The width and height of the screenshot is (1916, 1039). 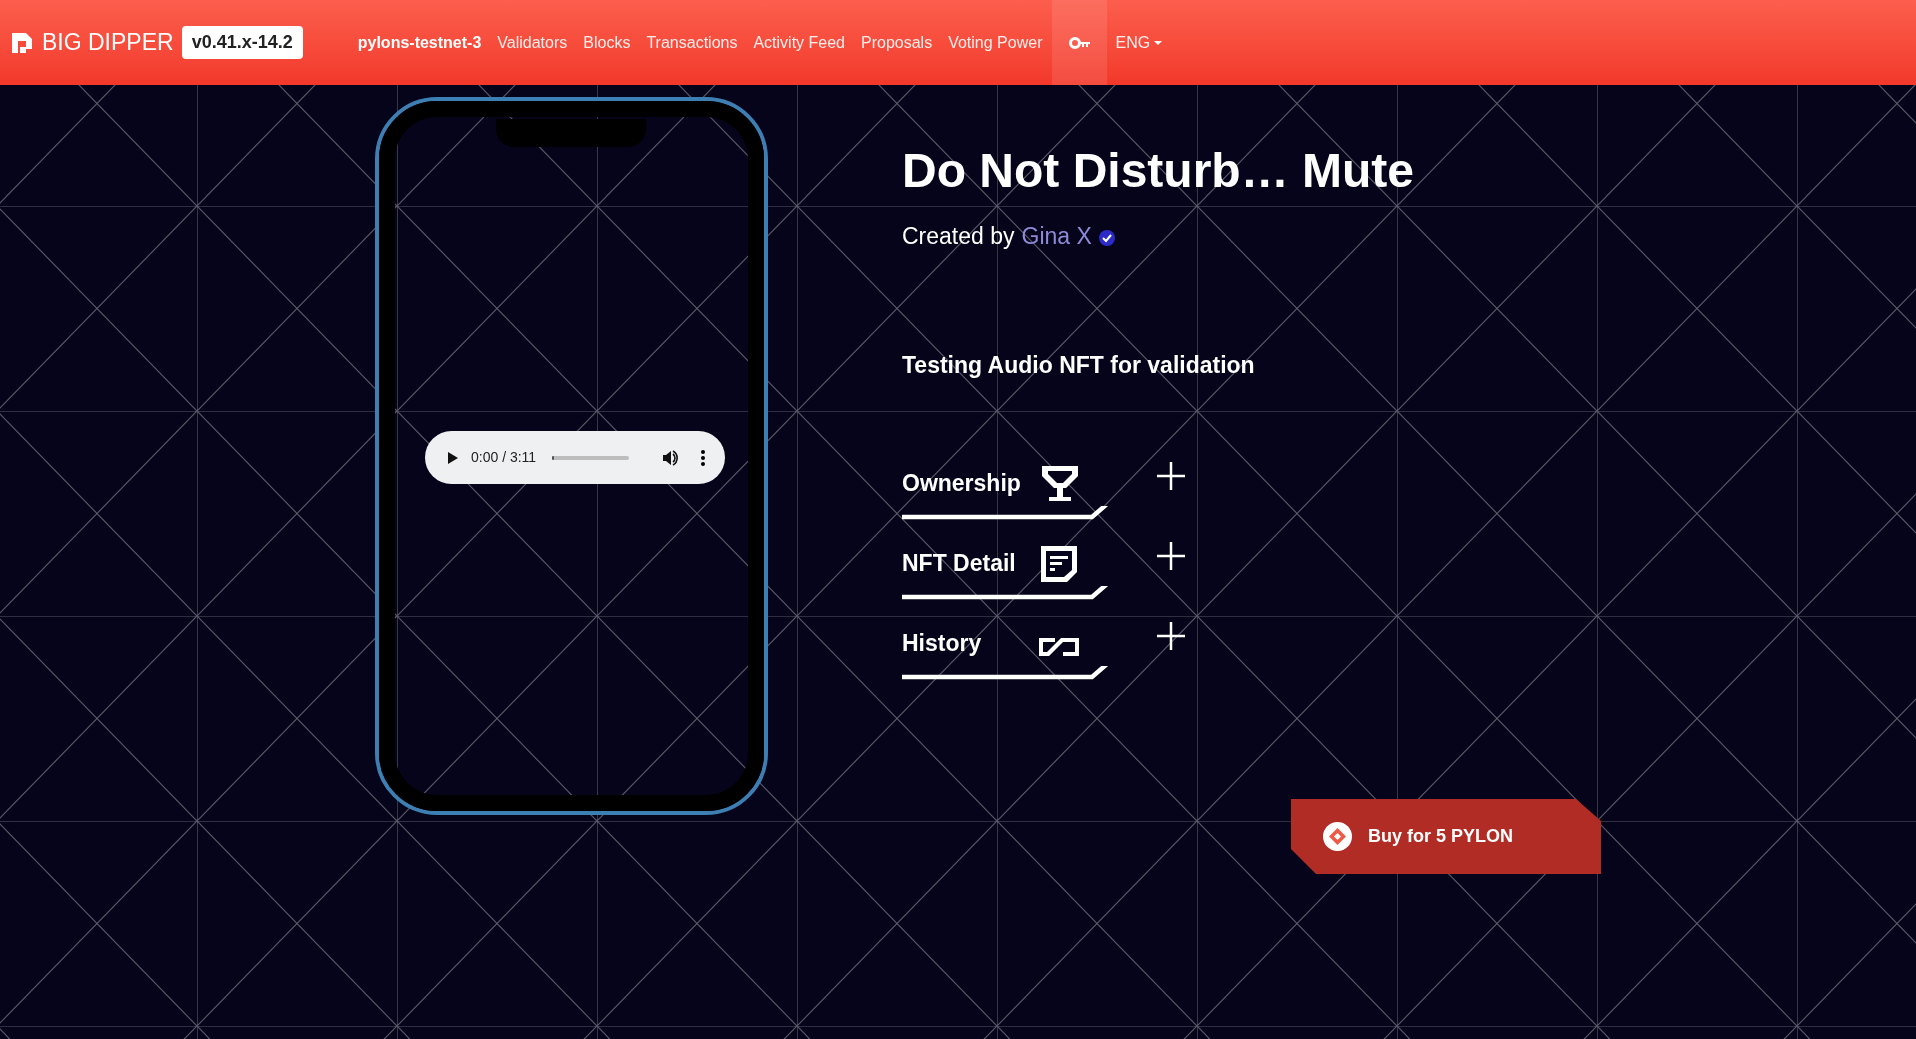 I want to click on more-options-button, so click(x=703, y=457).